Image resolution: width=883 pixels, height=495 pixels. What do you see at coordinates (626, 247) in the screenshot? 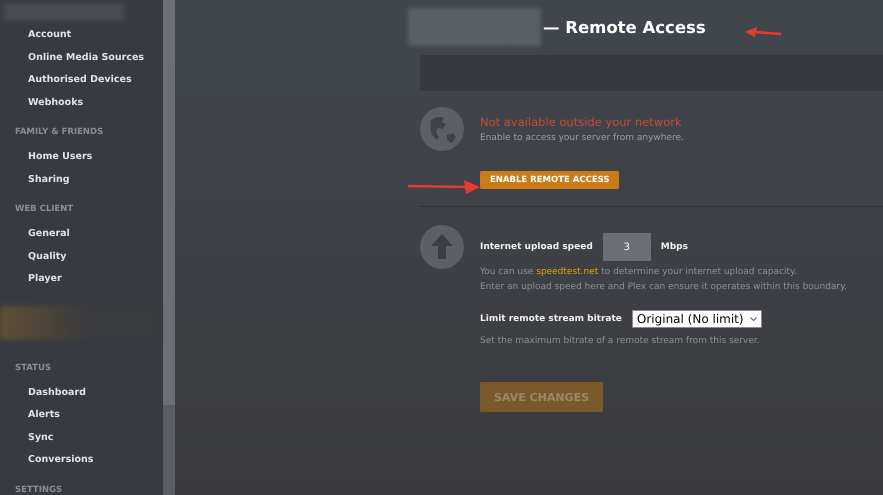
I see `upload-speed-field: 3` at bounding box center [626, 247].